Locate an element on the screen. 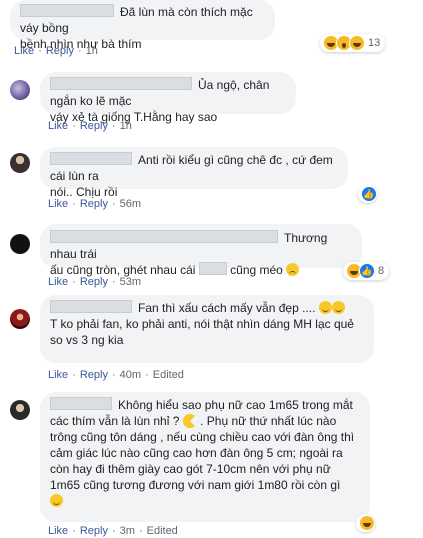  reaction-summary is located at coordinates (365, 523).